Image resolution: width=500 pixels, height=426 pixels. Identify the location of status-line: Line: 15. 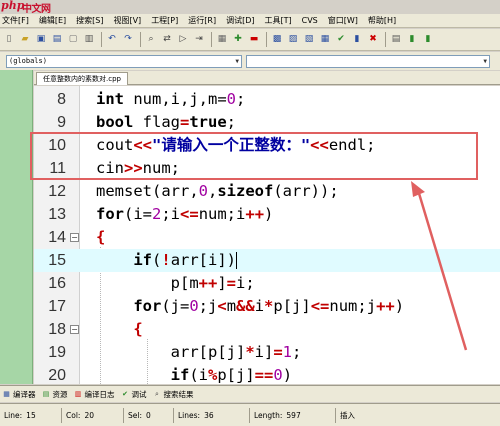
(31, 415).